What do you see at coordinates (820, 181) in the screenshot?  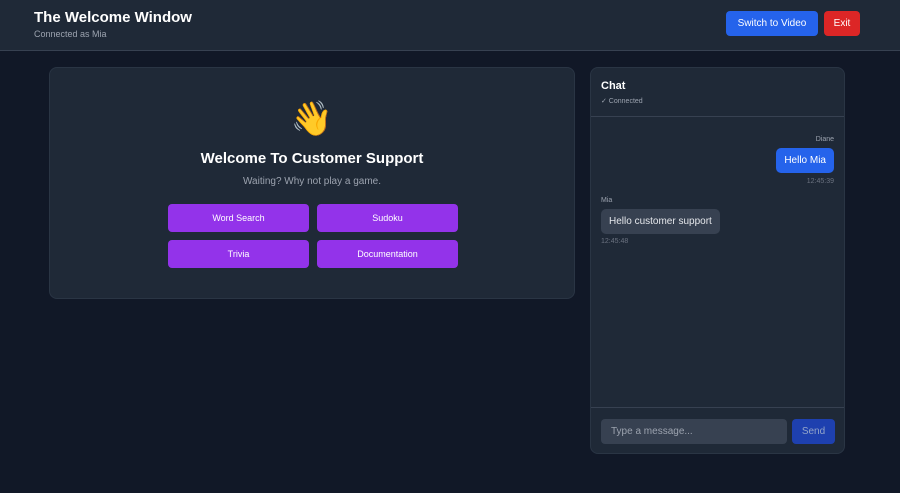 I see `message-timestamp: 12:45:39` at bounding box center [820, 181].